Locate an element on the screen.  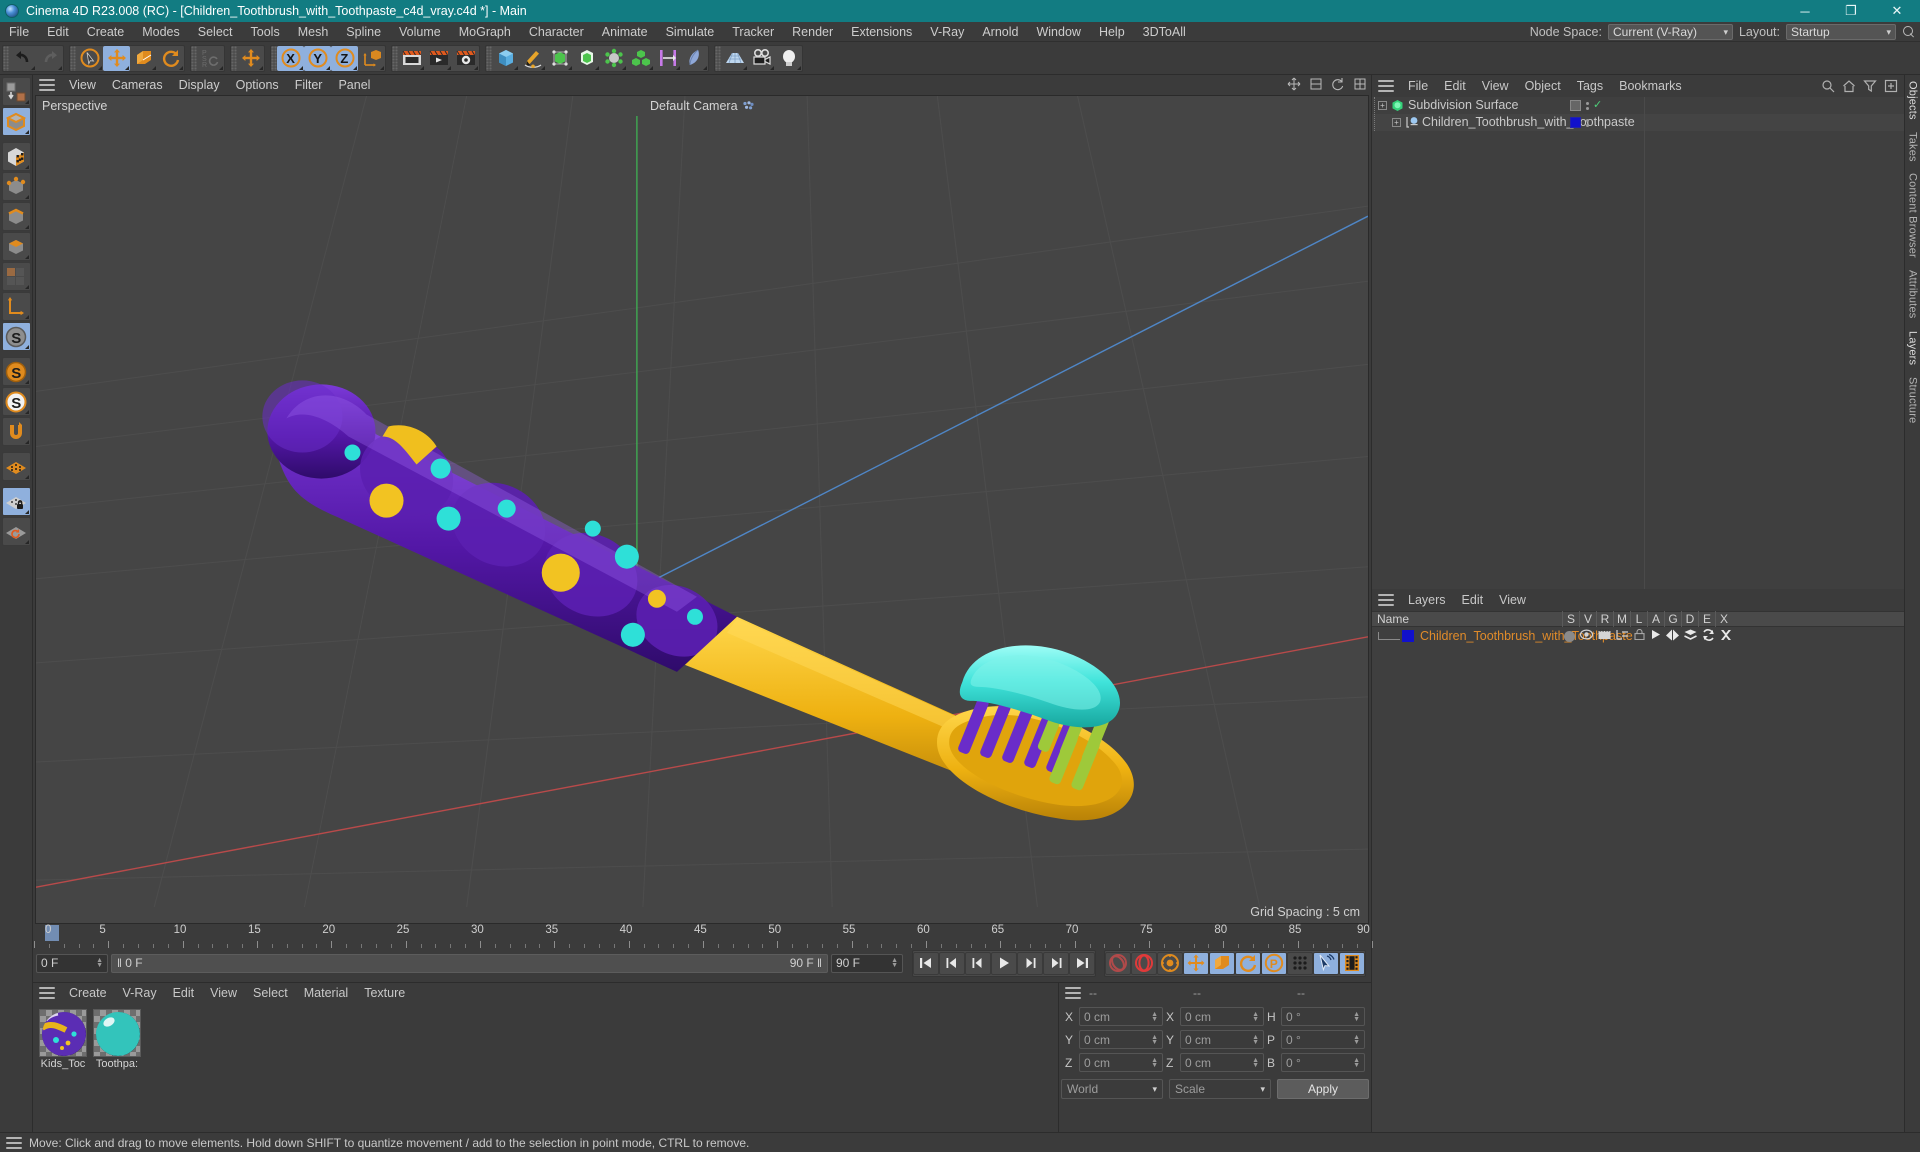
material-tag-icon is located at coordinates (1575, 122).